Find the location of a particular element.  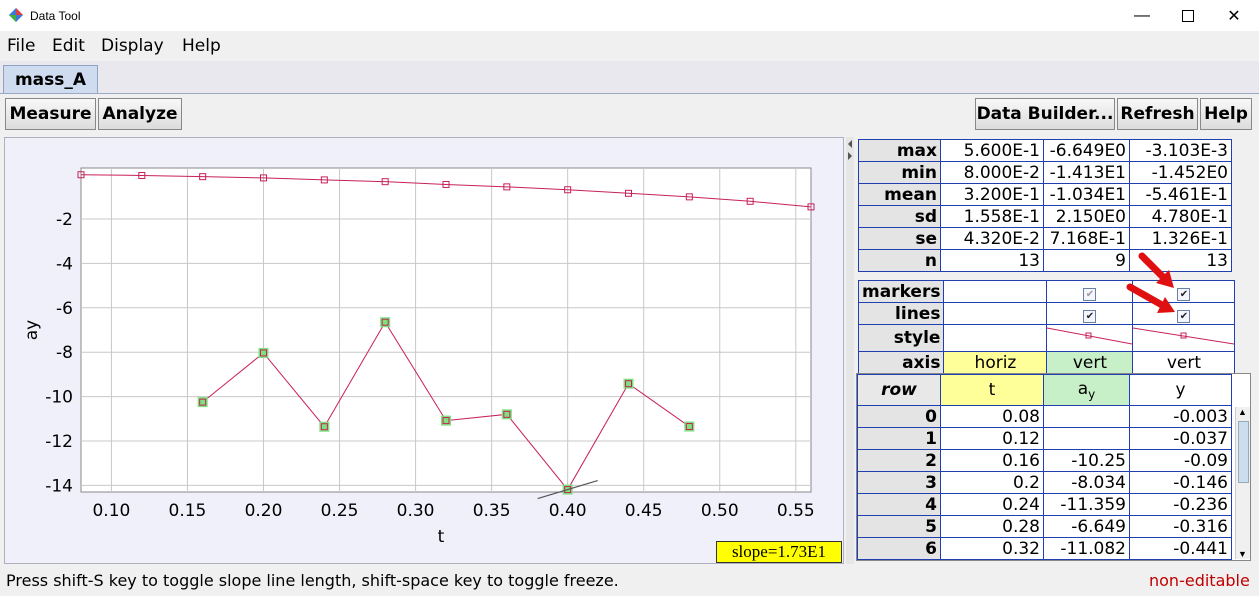

table-cell-row: 6 is located at coordinates (899, 548).